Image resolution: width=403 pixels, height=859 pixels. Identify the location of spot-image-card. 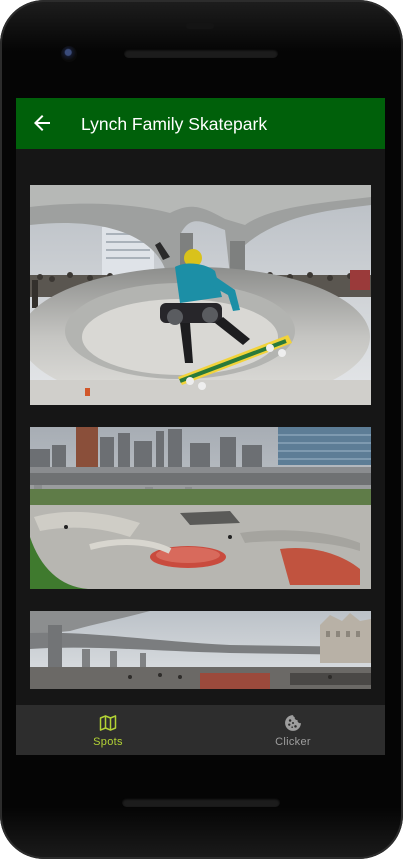
(200, 650).